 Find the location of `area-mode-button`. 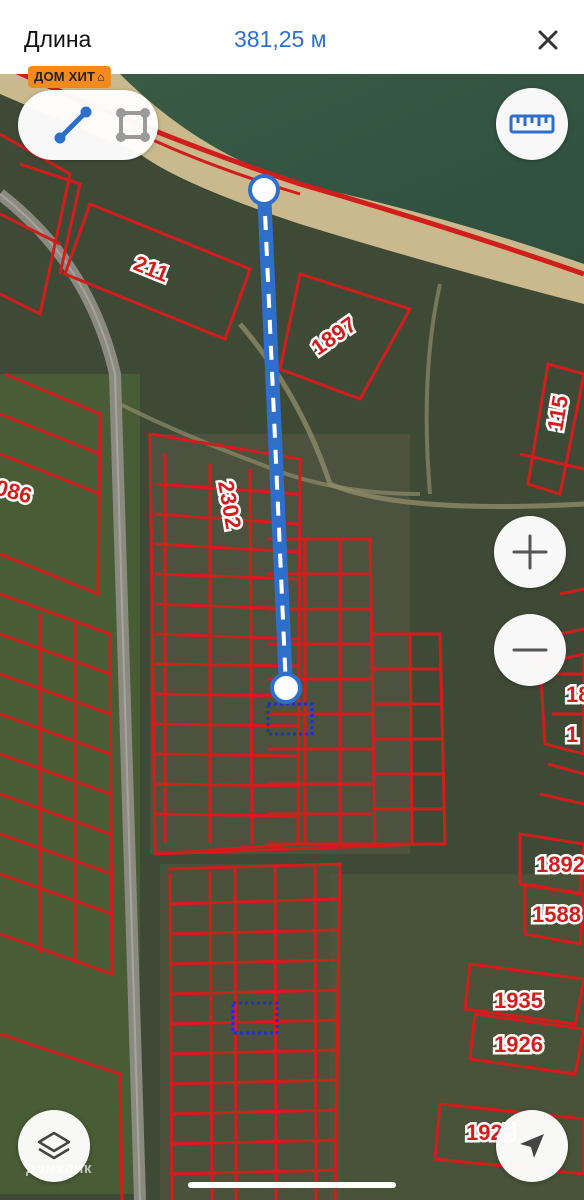

area-mode-button is located at coordinates (133, 125).